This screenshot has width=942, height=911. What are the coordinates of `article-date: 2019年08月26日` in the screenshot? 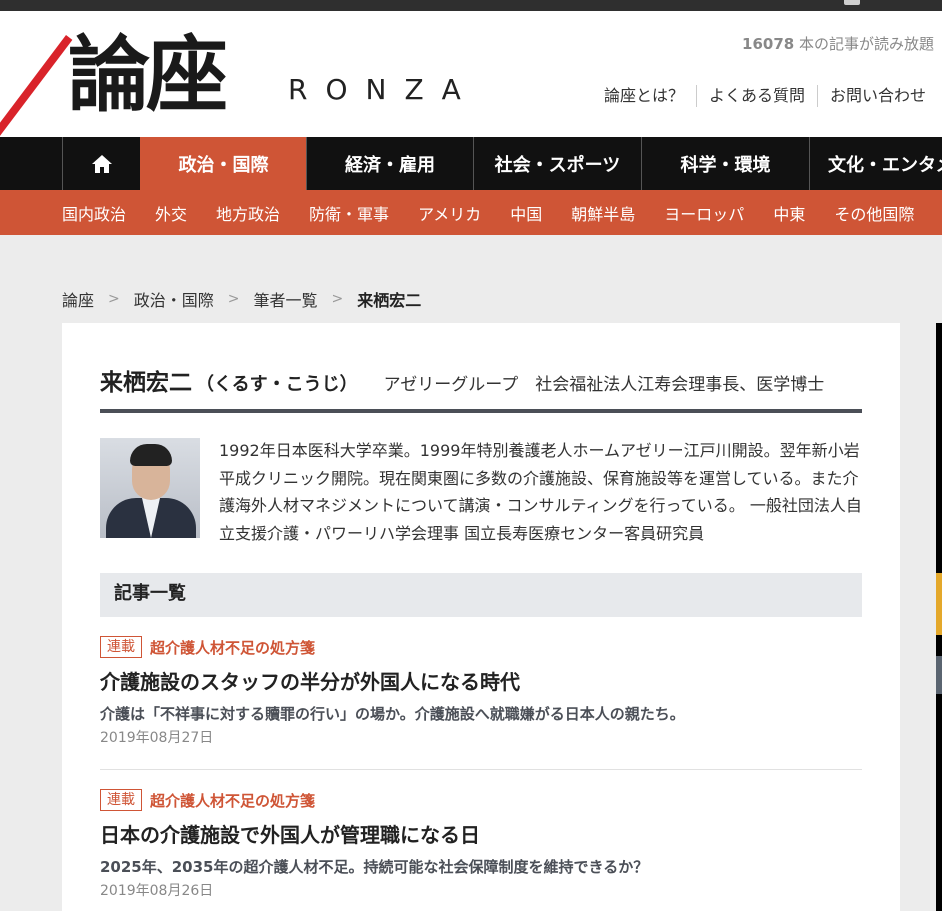 It's located at (157, 891).